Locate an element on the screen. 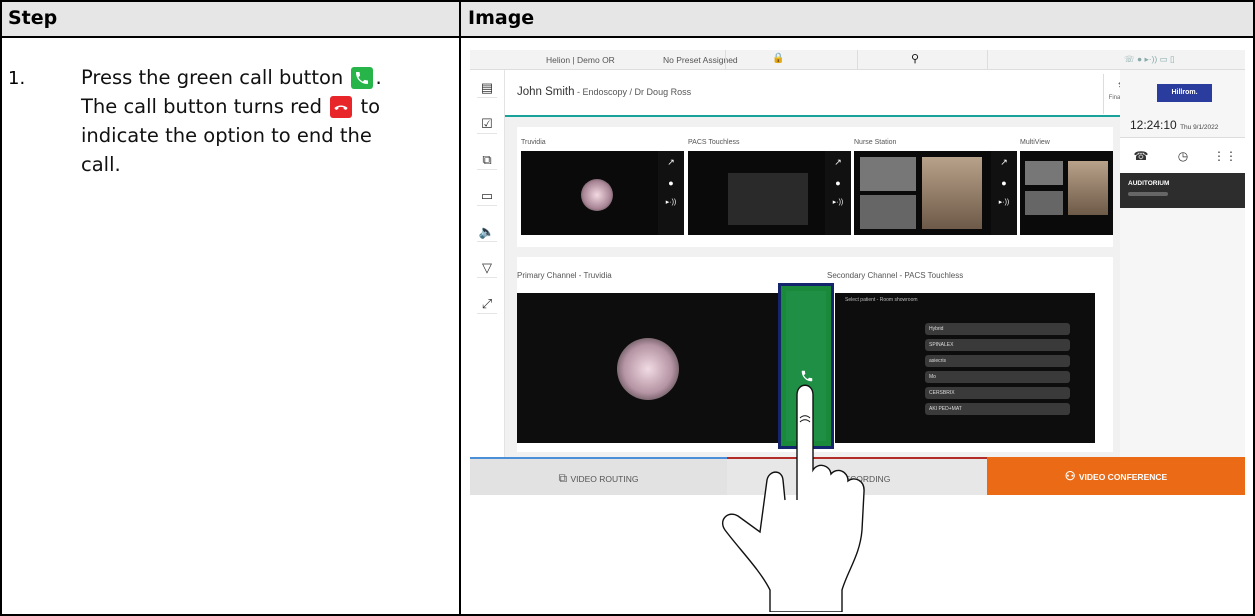 The height and width of the screenshot is (616, 1255). step-line-2-text: The call button turns red is located at coordinates (202, 106).